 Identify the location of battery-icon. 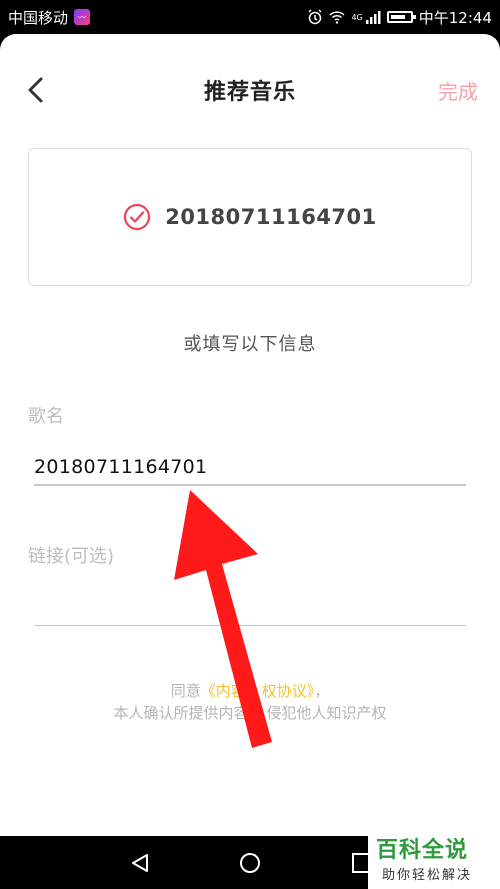
(401, 17).